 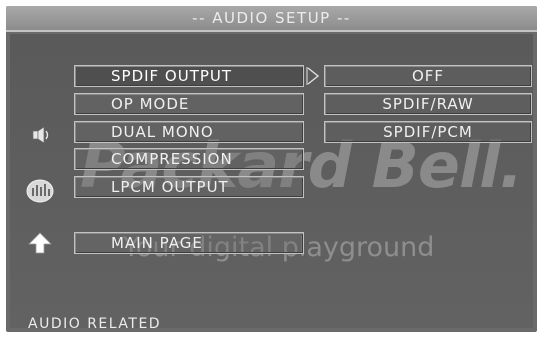 I want to click on menu-item-dual-mono: DUAL MONO, so click(x=189, y=132).